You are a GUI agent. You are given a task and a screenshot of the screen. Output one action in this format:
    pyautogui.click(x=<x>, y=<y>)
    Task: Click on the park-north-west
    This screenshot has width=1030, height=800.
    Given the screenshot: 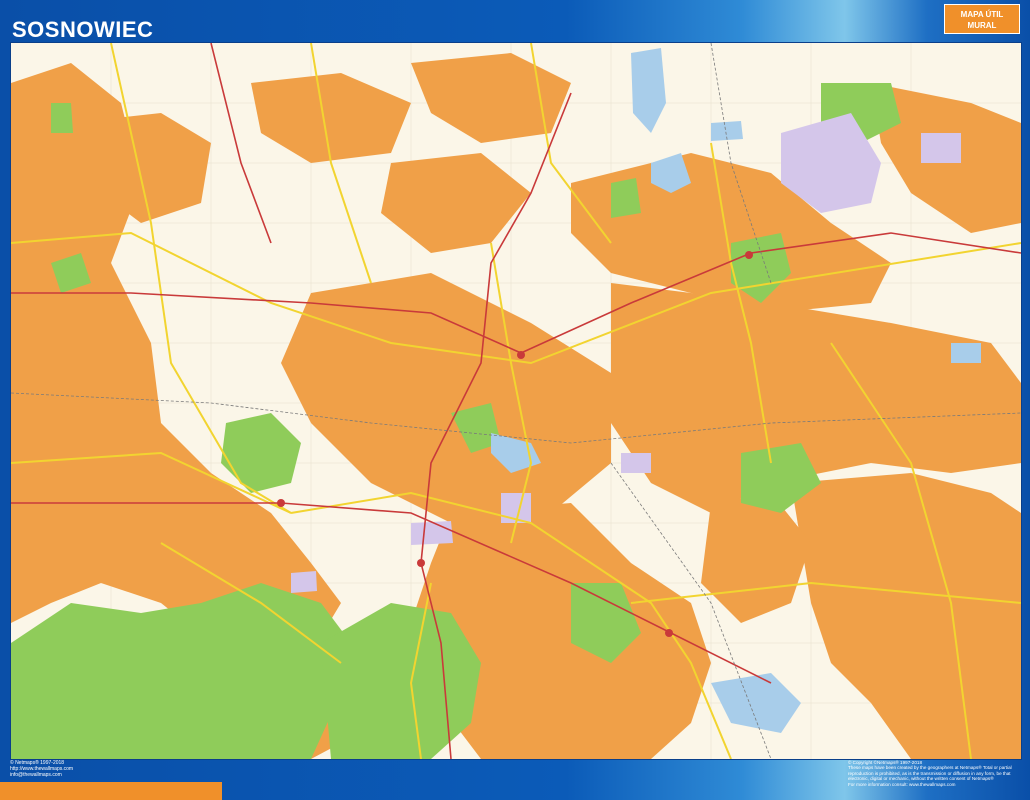 What is the action you would take?
    pyautogui.click(x=62, y=118)
    